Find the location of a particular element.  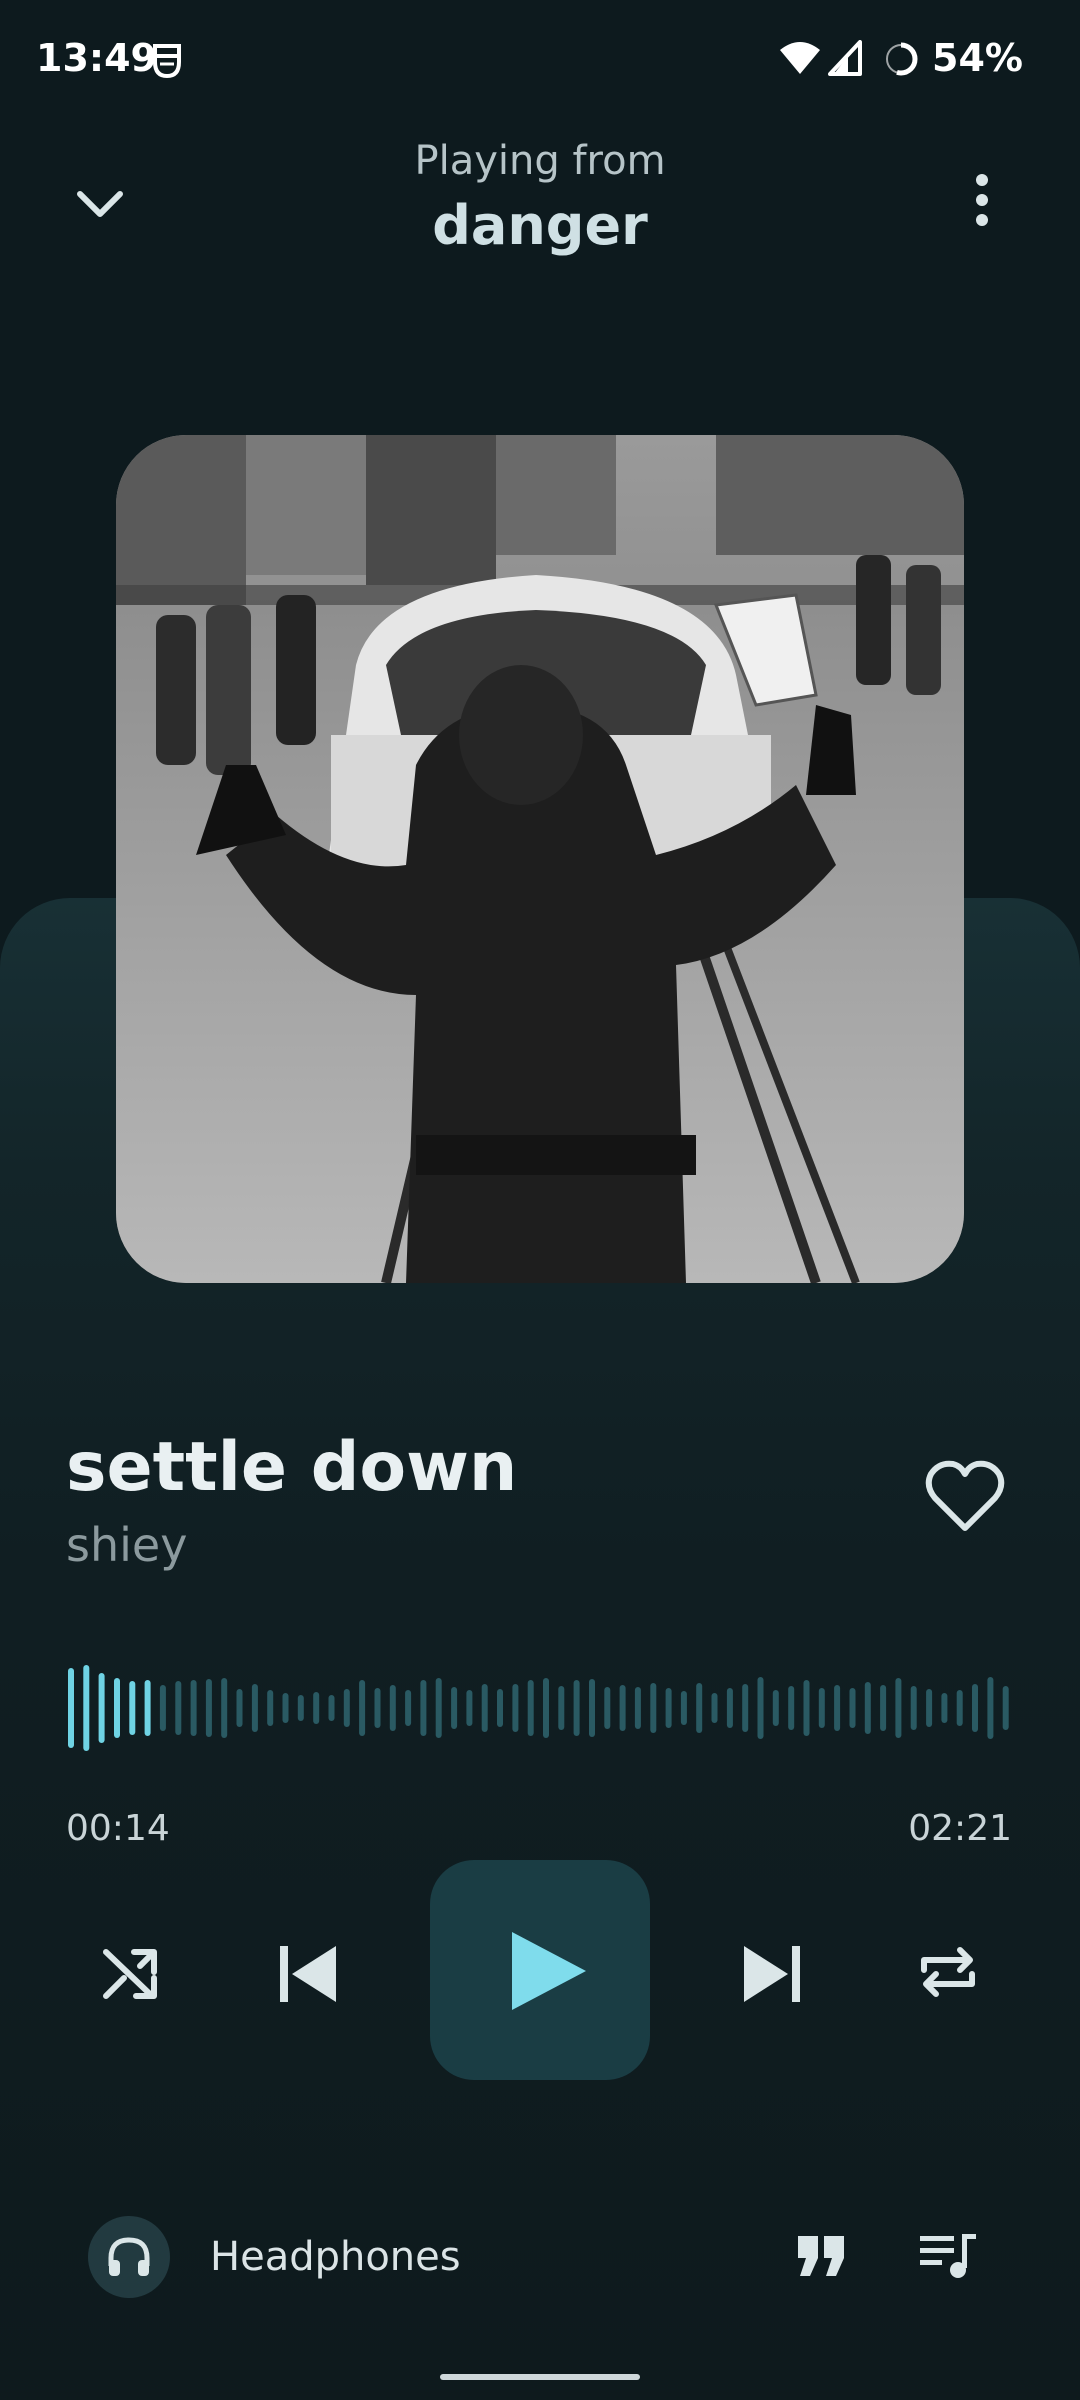

play-icon is located at coordinates (549, 1971).